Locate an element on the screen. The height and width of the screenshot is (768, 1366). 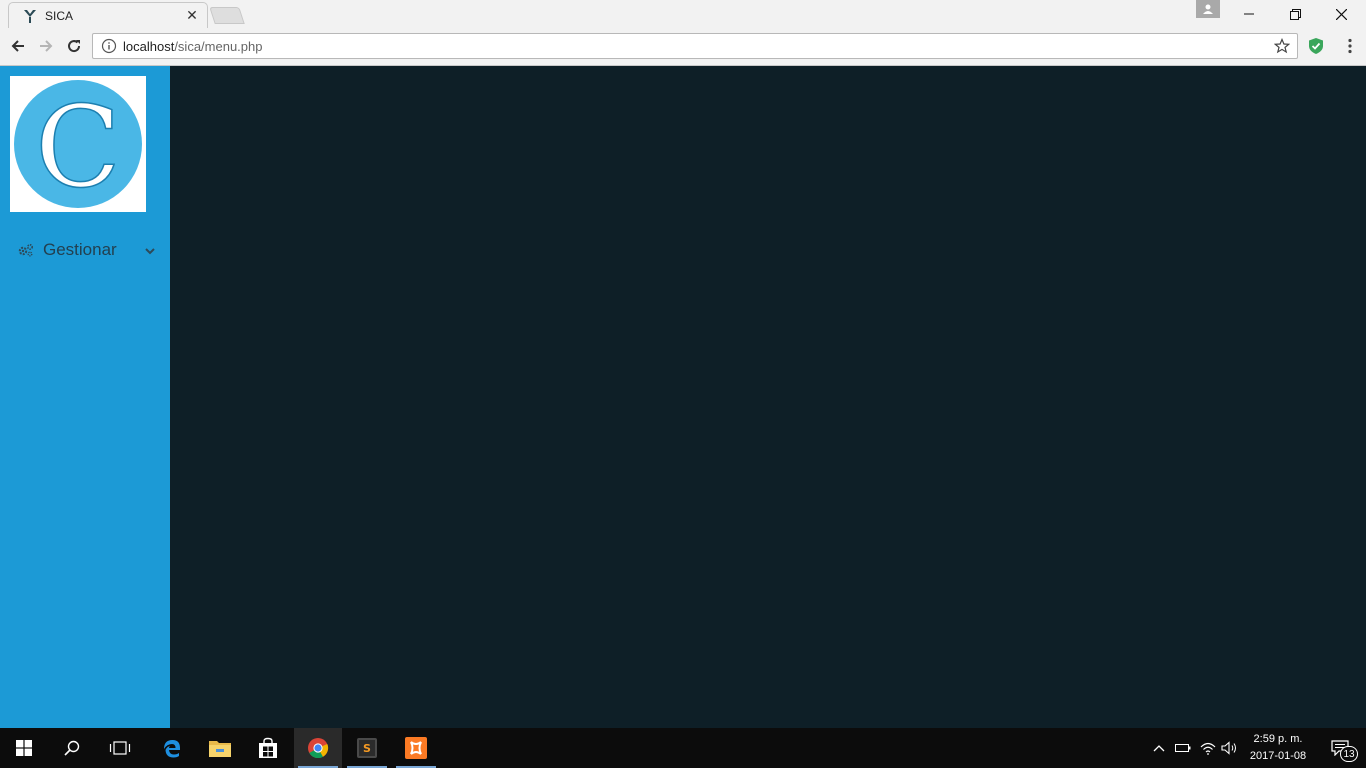
back-arrow-icon is located at coordinates (18, 46).